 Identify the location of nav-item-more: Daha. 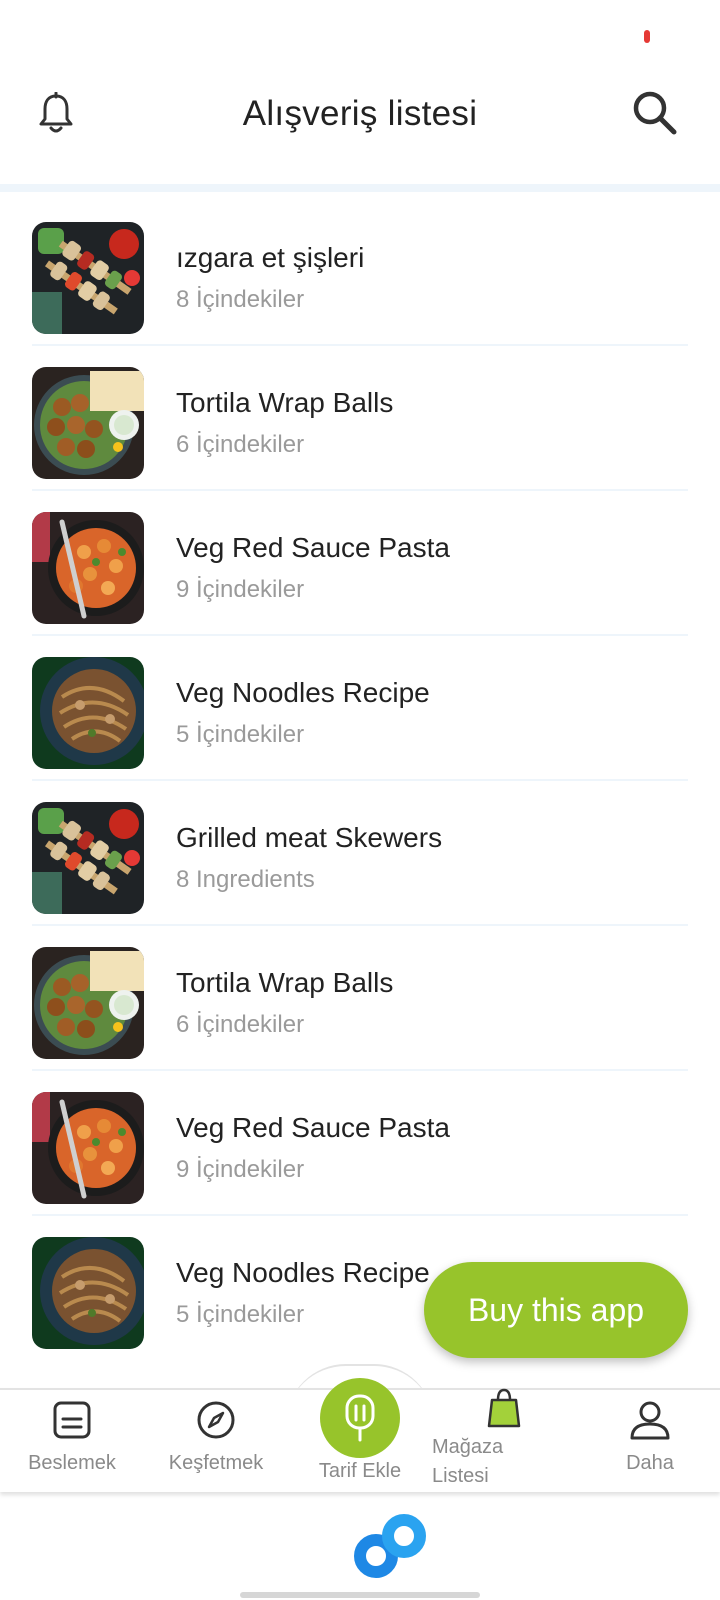
(650, 1437).